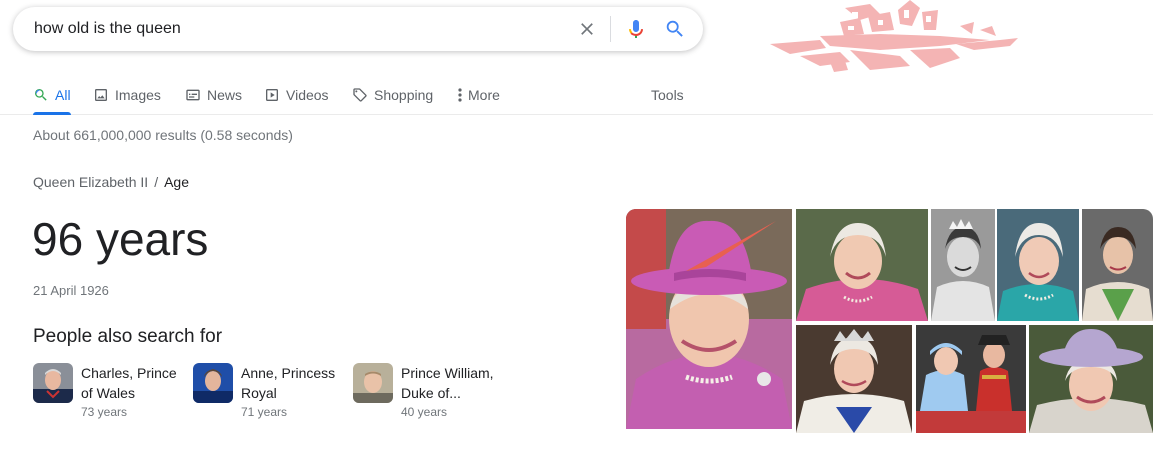  I want to click on doodle-logo, so click(892, 39).